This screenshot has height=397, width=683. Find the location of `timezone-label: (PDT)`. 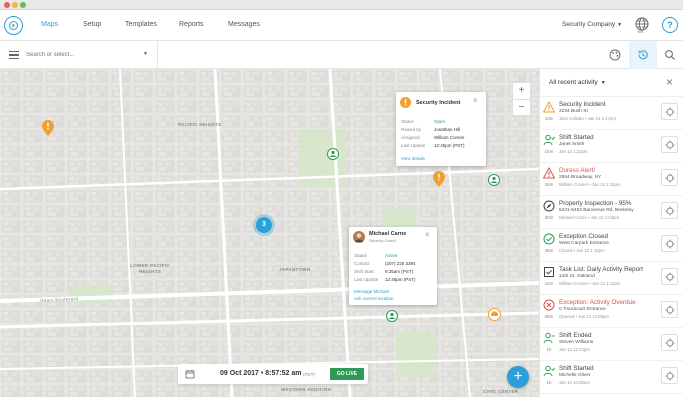

timezone-label: (PDT) is located at coordinates (309, 374).